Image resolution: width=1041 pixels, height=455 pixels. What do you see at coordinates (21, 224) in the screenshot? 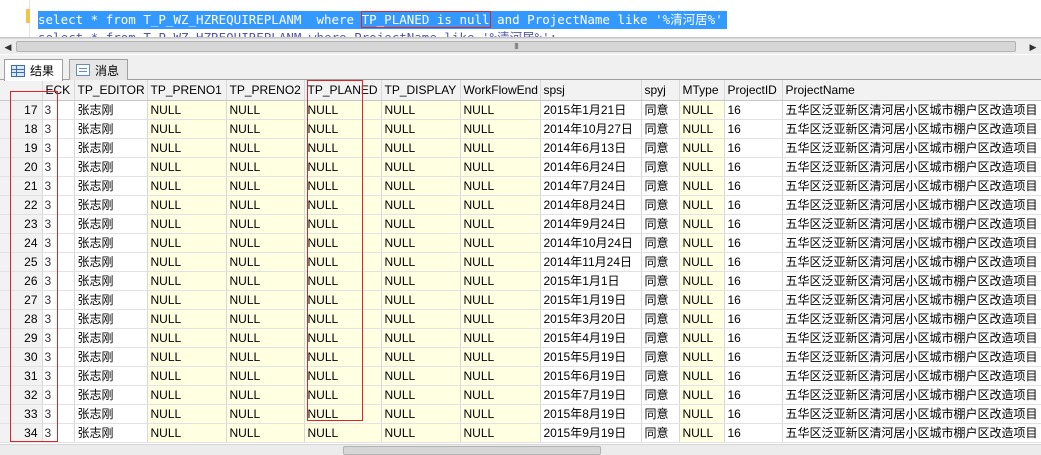
I see `row-number-cell: 23` at bounding box center [21, 224].